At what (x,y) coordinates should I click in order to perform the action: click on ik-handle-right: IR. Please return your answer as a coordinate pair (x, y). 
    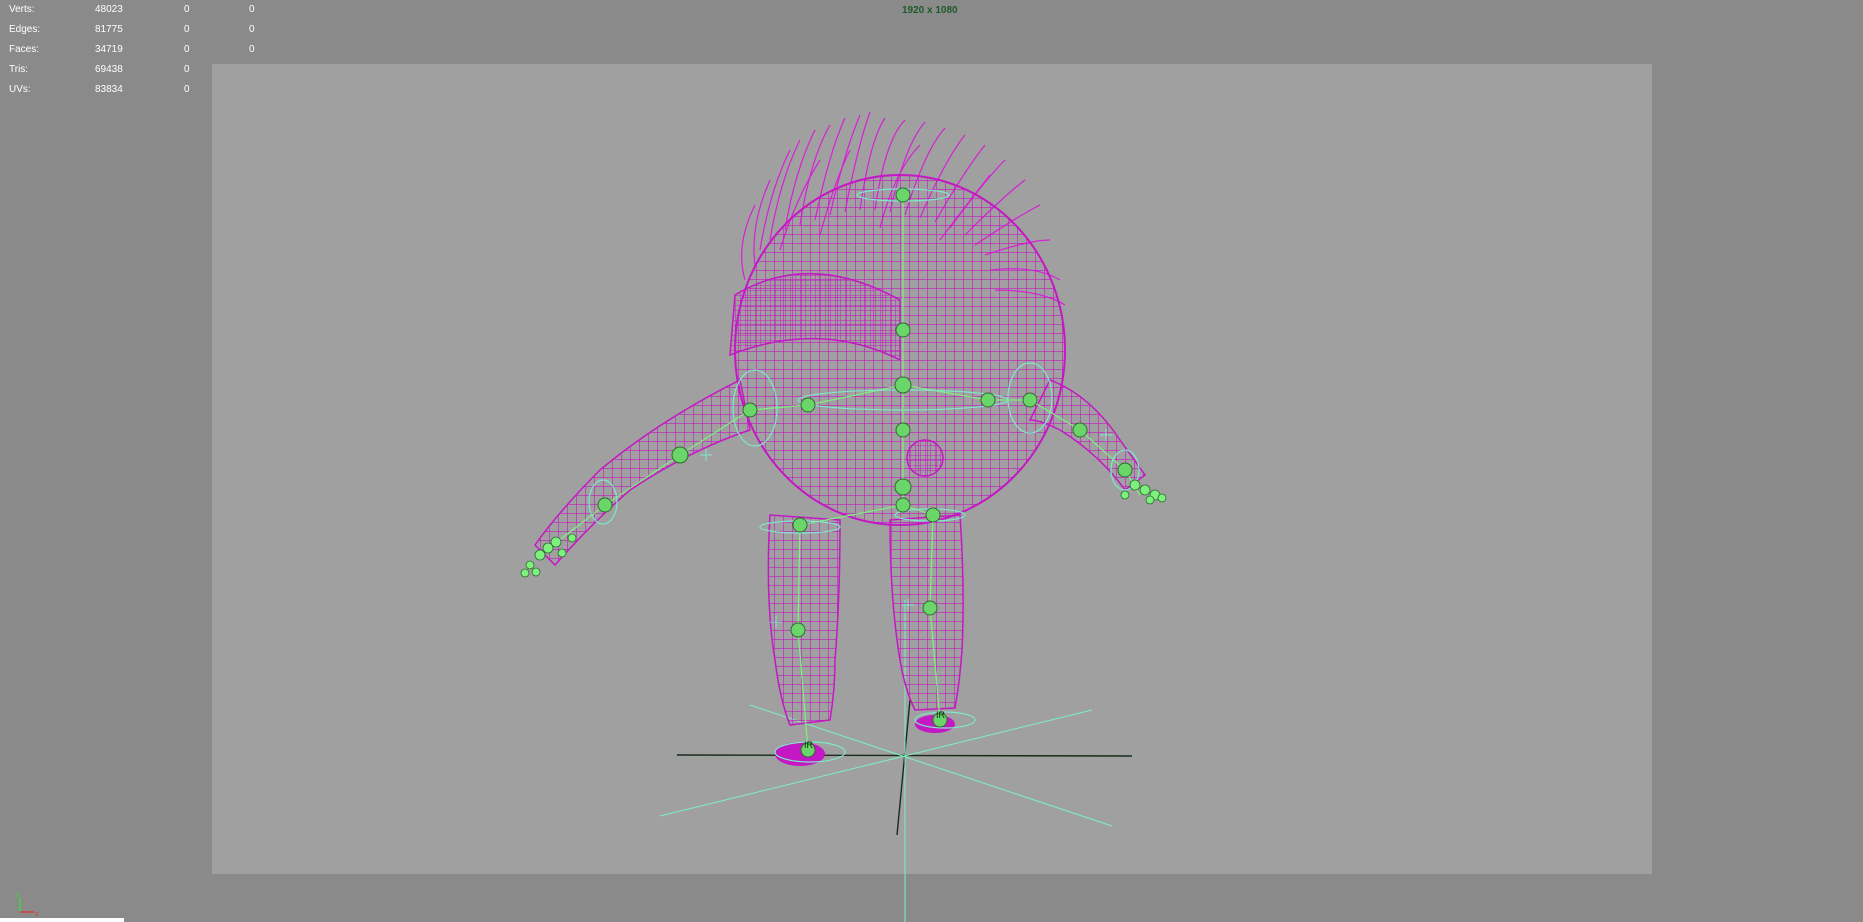
    Looking at the image, I should click on (941, 715).